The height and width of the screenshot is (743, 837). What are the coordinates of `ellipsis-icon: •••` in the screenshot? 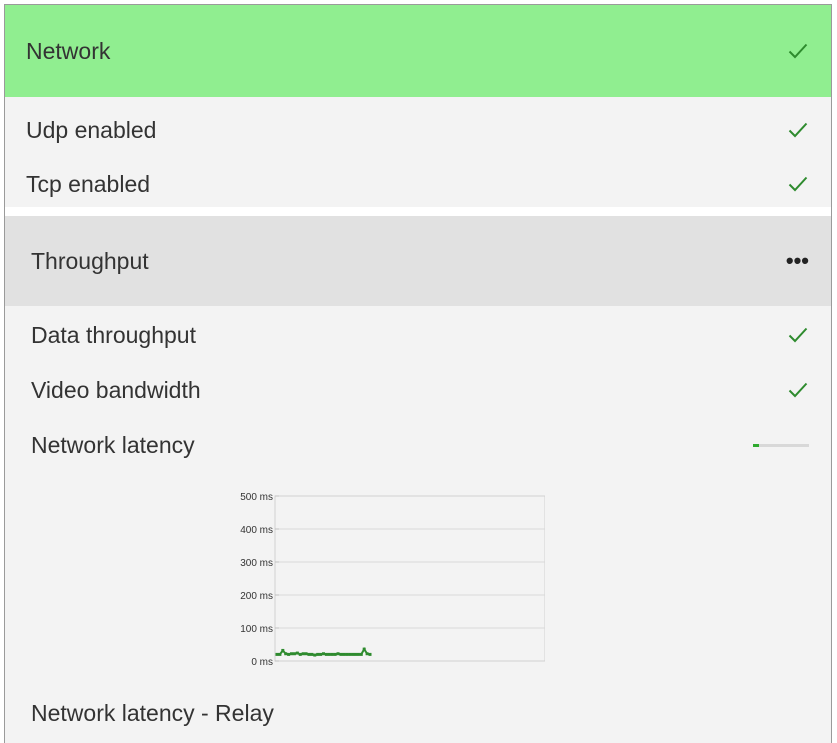 It's located at (797, 260).